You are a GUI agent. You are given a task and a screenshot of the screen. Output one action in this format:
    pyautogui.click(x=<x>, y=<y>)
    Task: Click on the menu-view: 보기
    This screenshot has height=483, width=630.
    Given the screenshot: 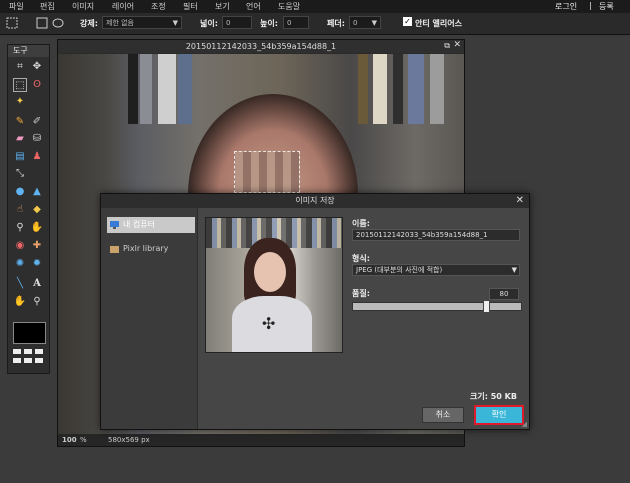 What is the action you would take?
    pyautogui.click(x=222, y=6)
    